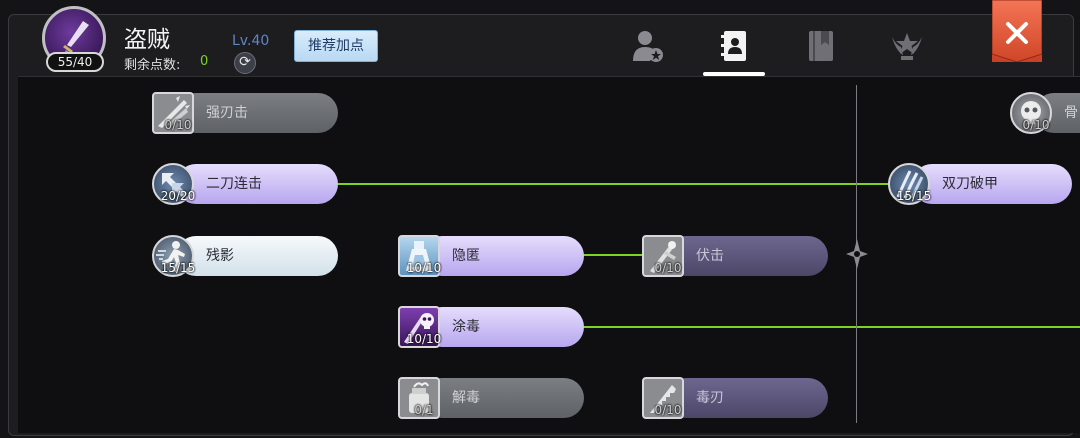  What do you see at coordinates (735, 256) in the screenshot?
I see `skill-node-ambush: 伏击 0/10` at bounding box center [735, 256].